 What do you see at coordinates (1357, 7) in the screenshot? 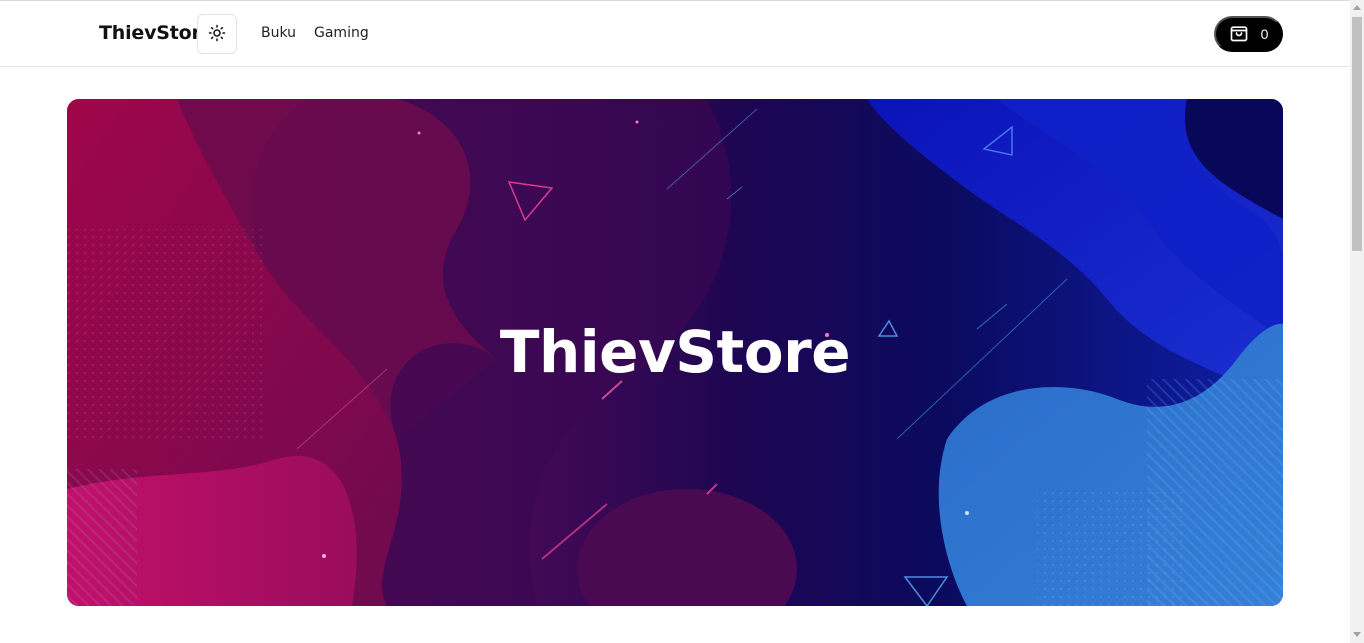
I see `scroll-up-arrow-icon` at bounding box center [1357, 7].